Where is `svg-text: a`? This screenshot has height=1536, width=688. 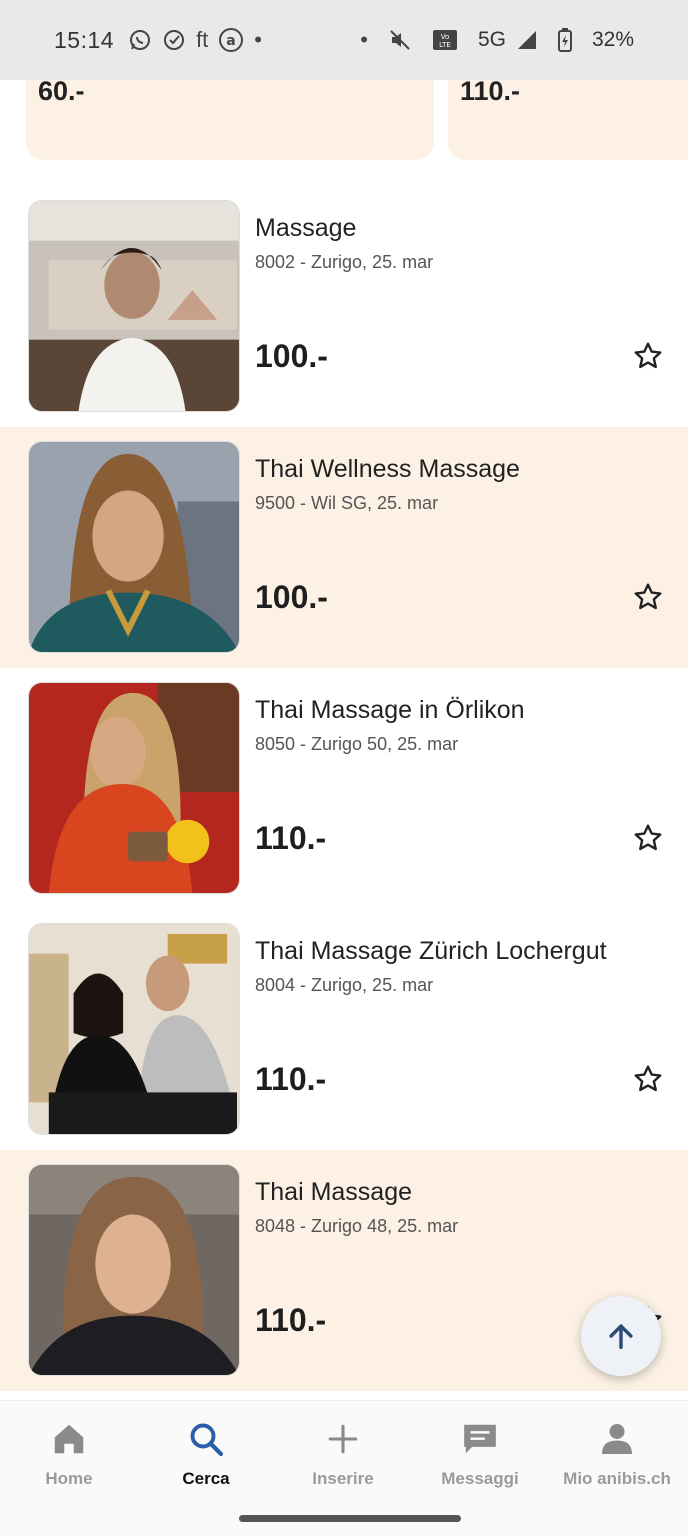
svg-text: a is located at coordinates (231, 41).